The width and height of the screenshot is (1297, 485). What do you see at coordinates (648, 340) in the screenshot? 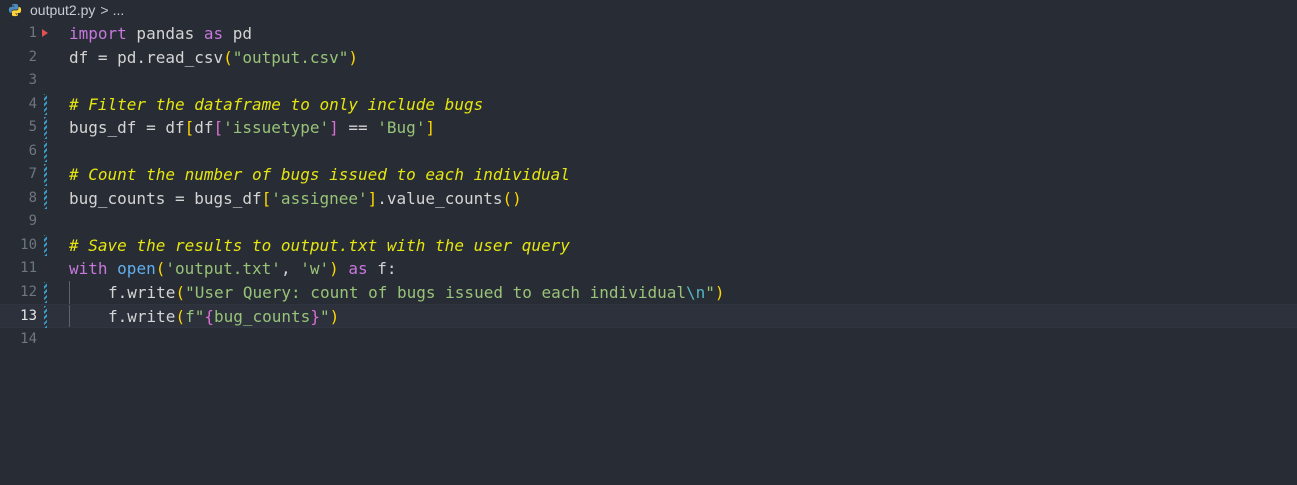
I see `code-line: 14` at bounding box center [648, 340].